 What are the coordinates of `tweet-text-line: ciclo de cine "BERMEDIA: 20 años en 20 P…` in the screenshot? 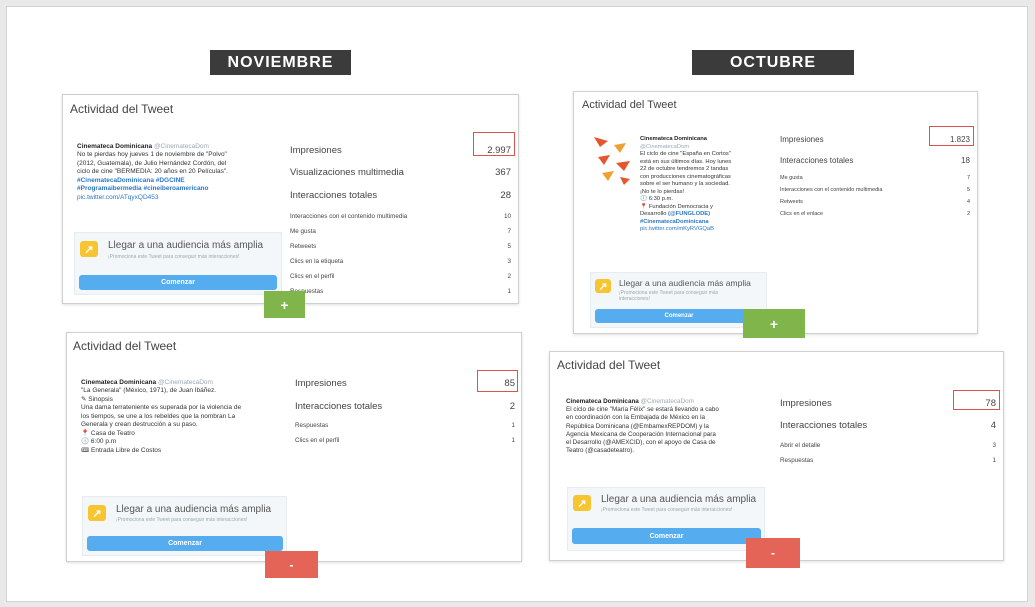 It's located at (152, 172).